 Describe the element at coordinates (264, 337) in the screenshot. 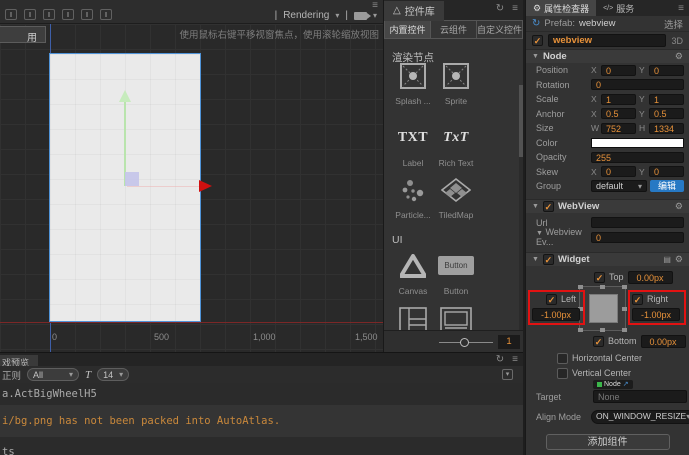

I see `ruler-tick: 1,000` at that location.